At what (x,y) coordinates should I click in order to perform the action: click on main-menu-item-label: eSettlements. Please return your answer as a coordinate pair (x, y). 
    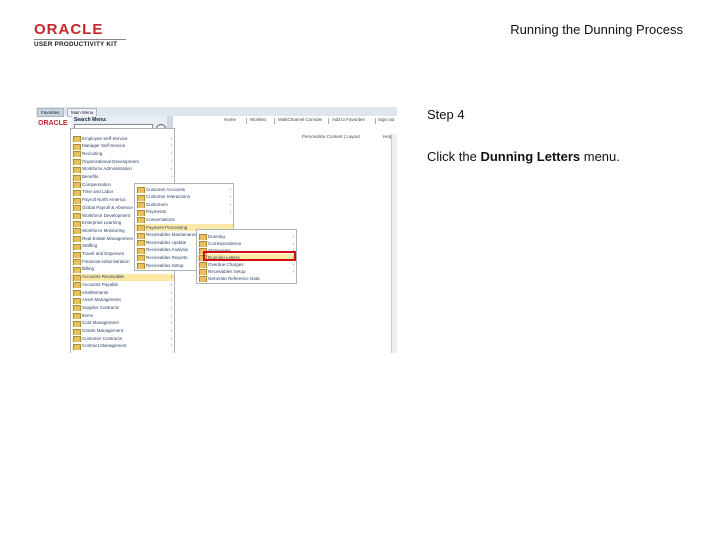
    Looking at the image, I should click on (95, 292).